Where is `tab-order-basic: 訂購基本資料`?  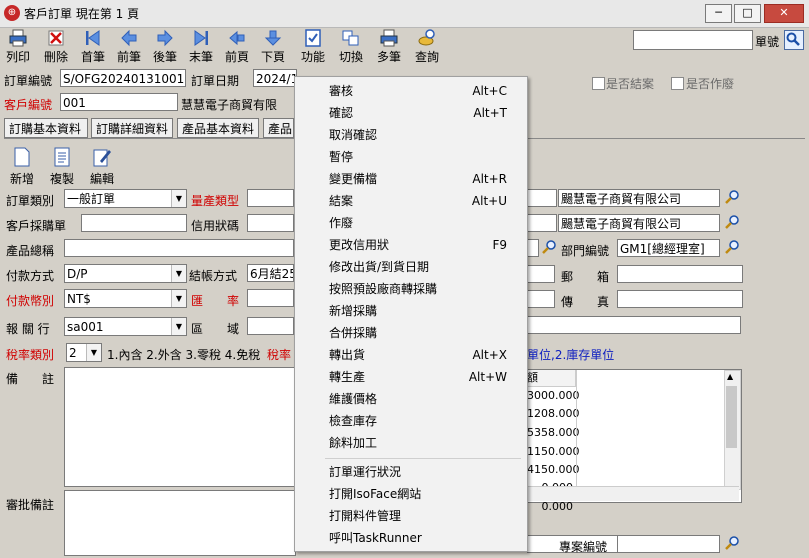
tab-order-basic: 訂購基本資料 is located at coordinates (46, 128).